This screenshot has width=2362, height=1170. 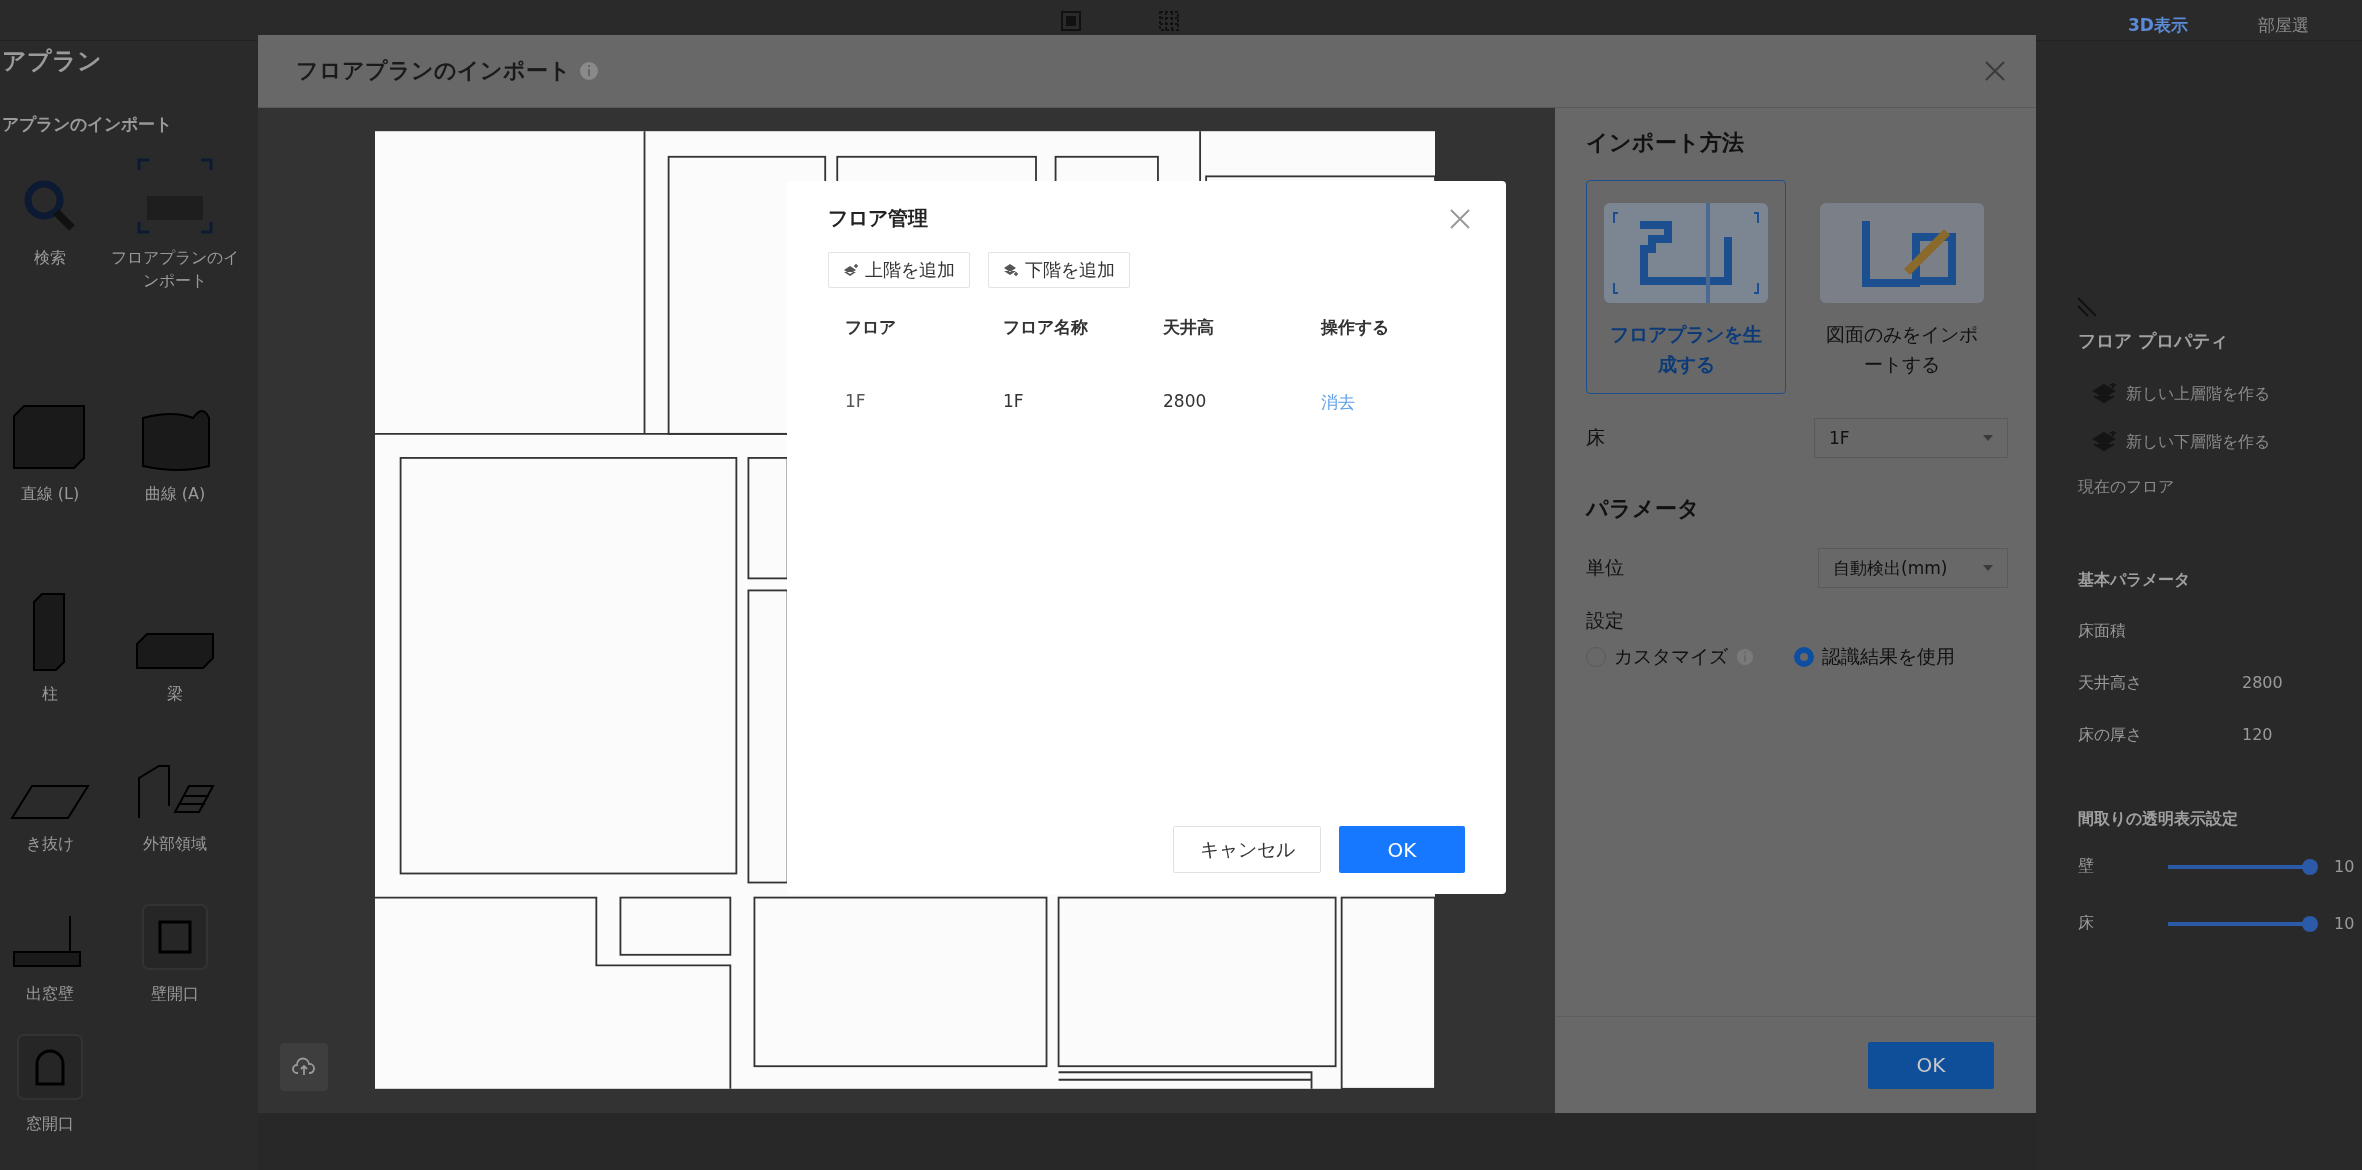 What do you see at coordinates (52, 61) in the screenshot?
I see `sidebar-title: アプラン` at bounding box center [52, 61].